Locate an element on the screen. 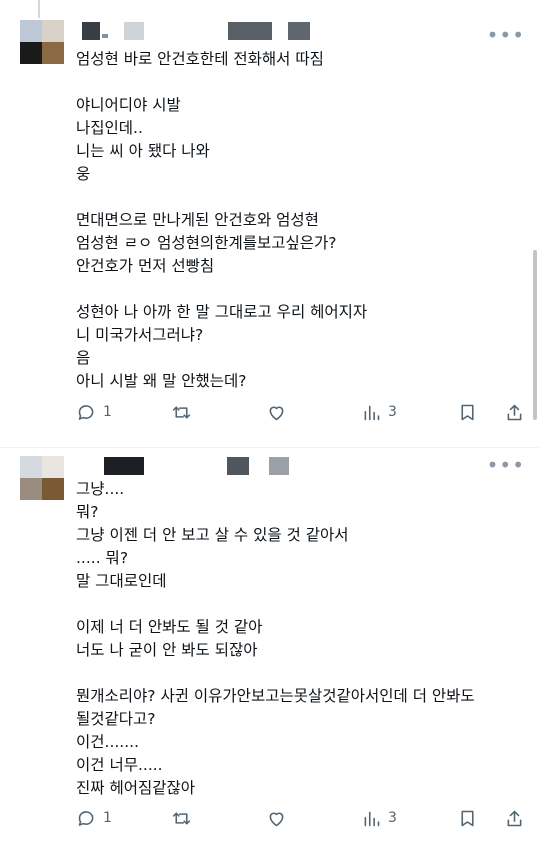  post-line: 엄성현 ㄹㅇ 엄성현의한계를보고싶은가? is located at coordinates (206, 243).